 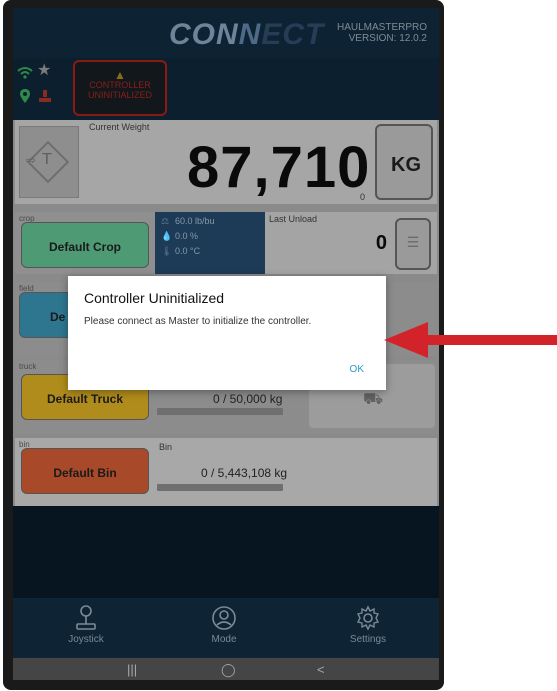 What do you see at coordinates (248, 399) in the screenshot?
I see `truck-load-progress: 0 / 50,000 kg` at bounding box center [248, 399].